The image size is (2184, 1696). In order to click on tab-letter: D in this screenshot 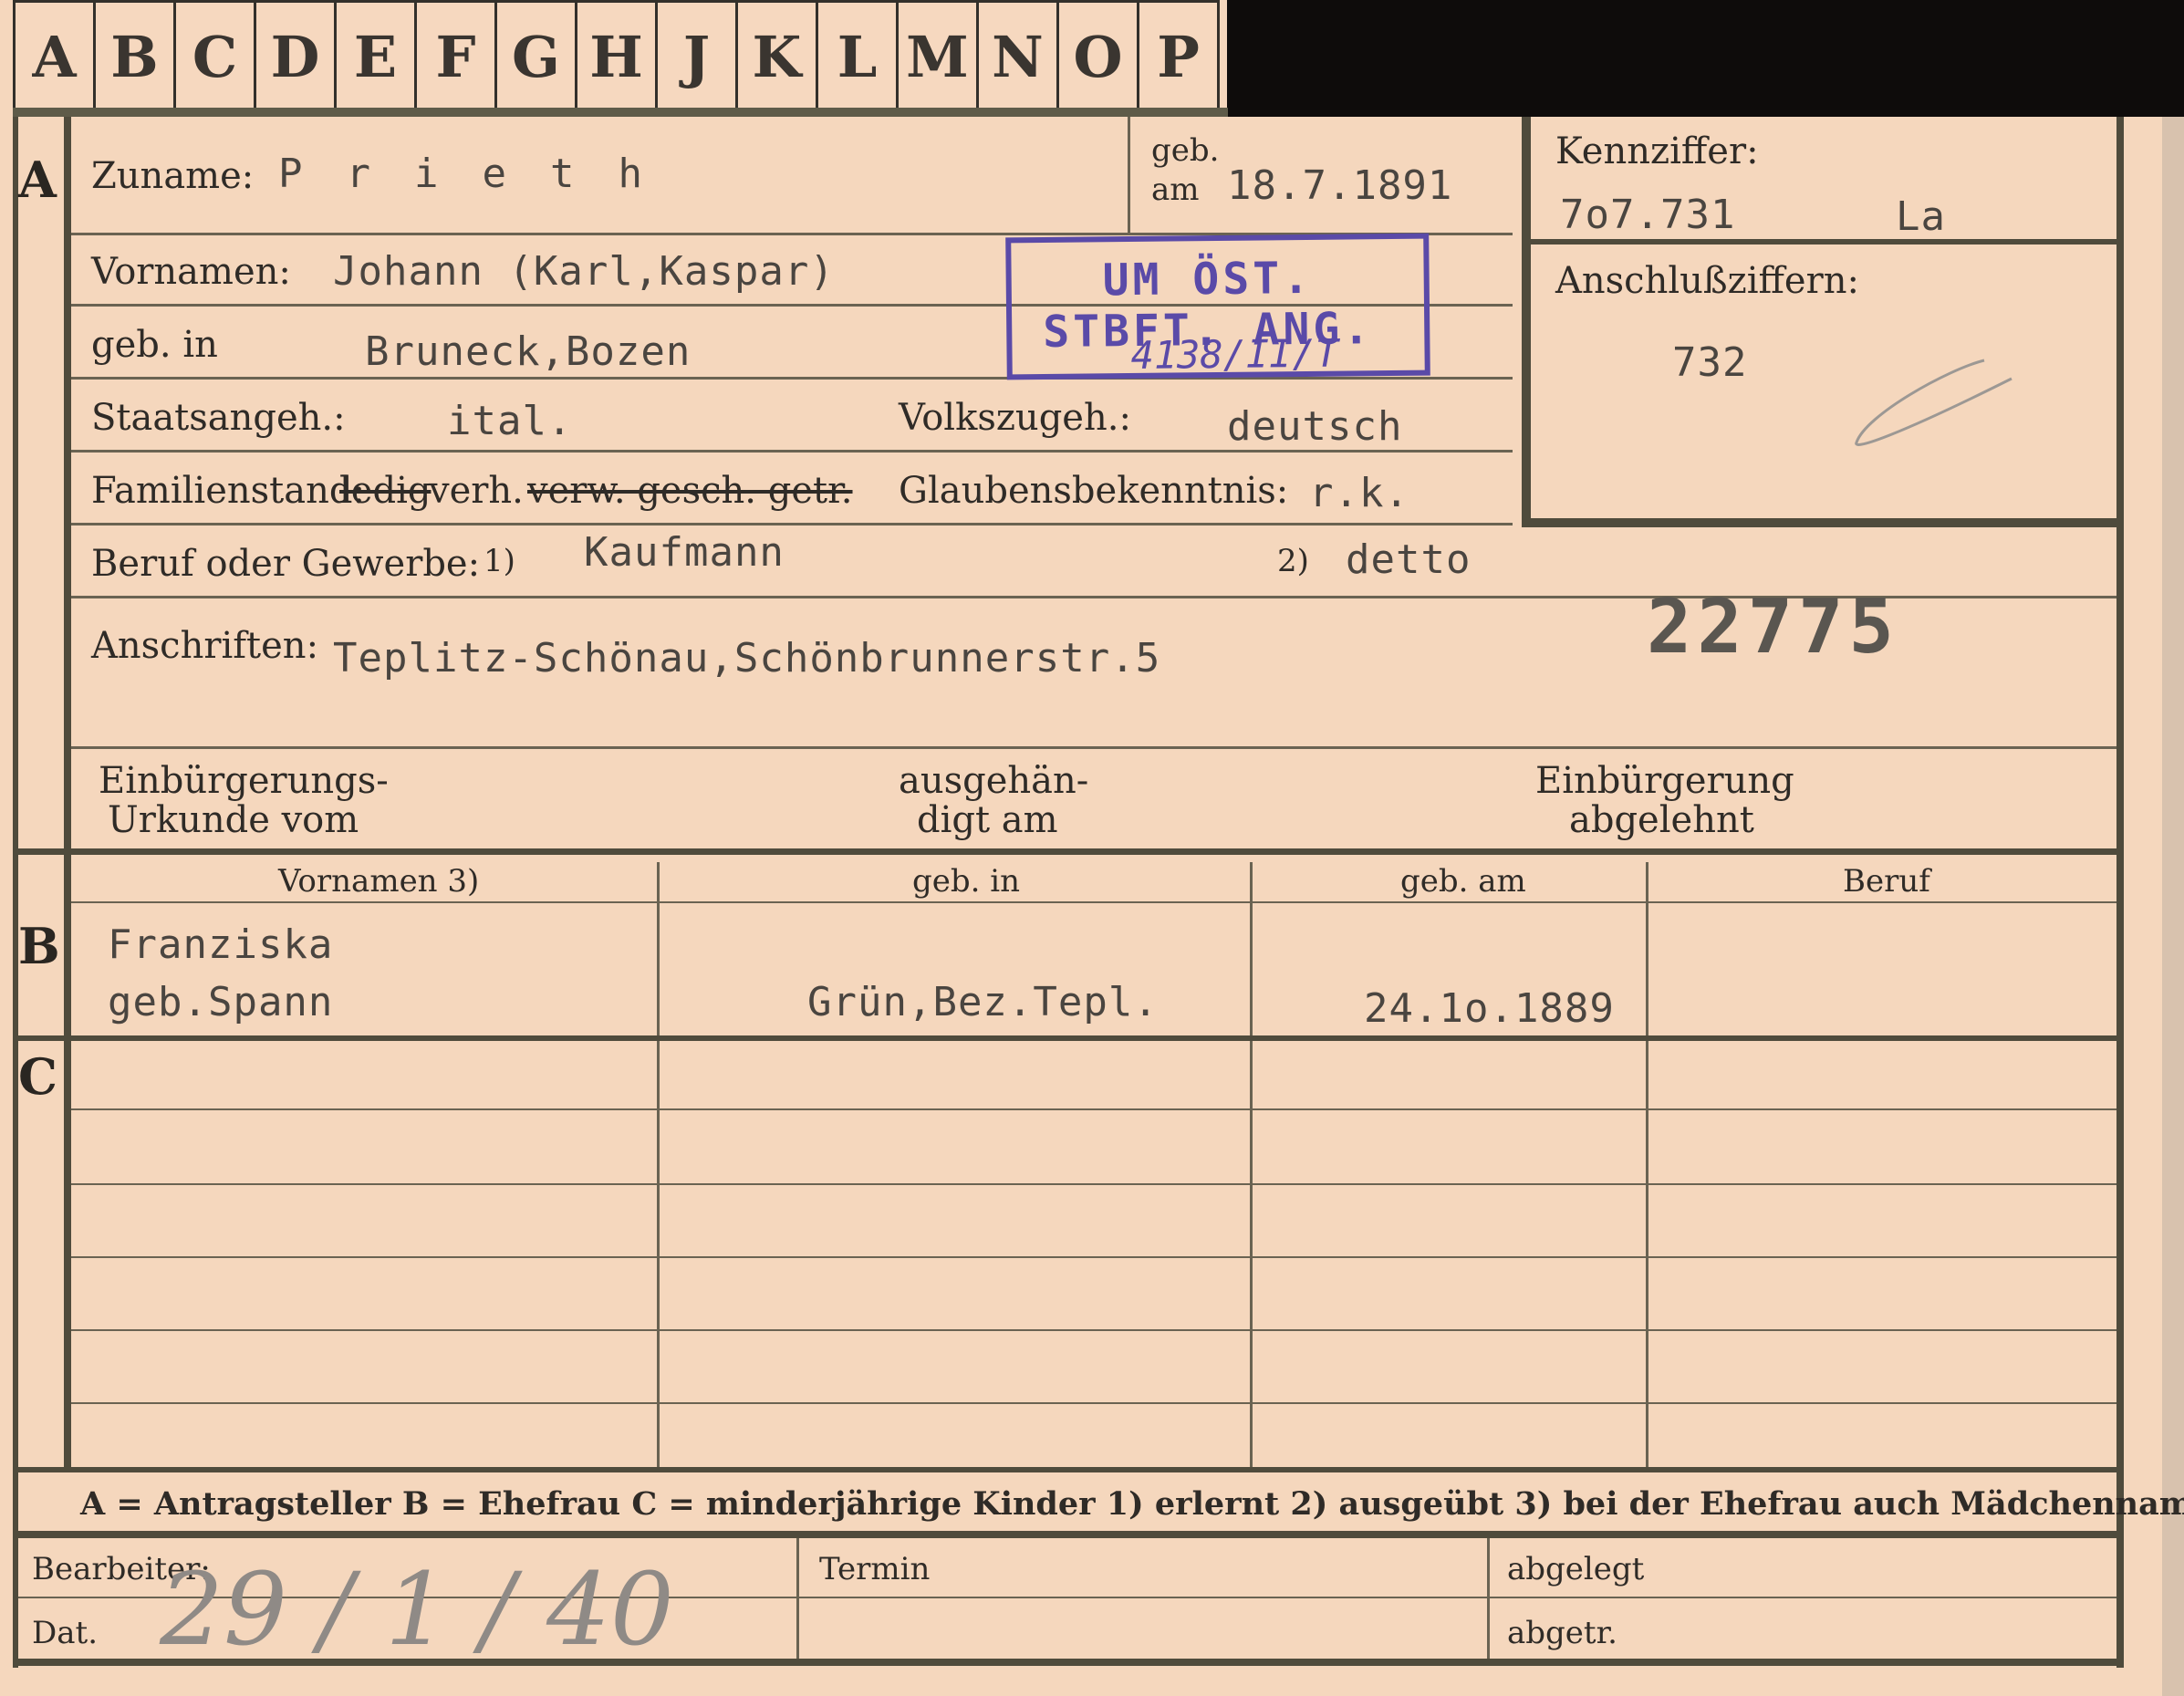, I will do `click(294, 56)`.